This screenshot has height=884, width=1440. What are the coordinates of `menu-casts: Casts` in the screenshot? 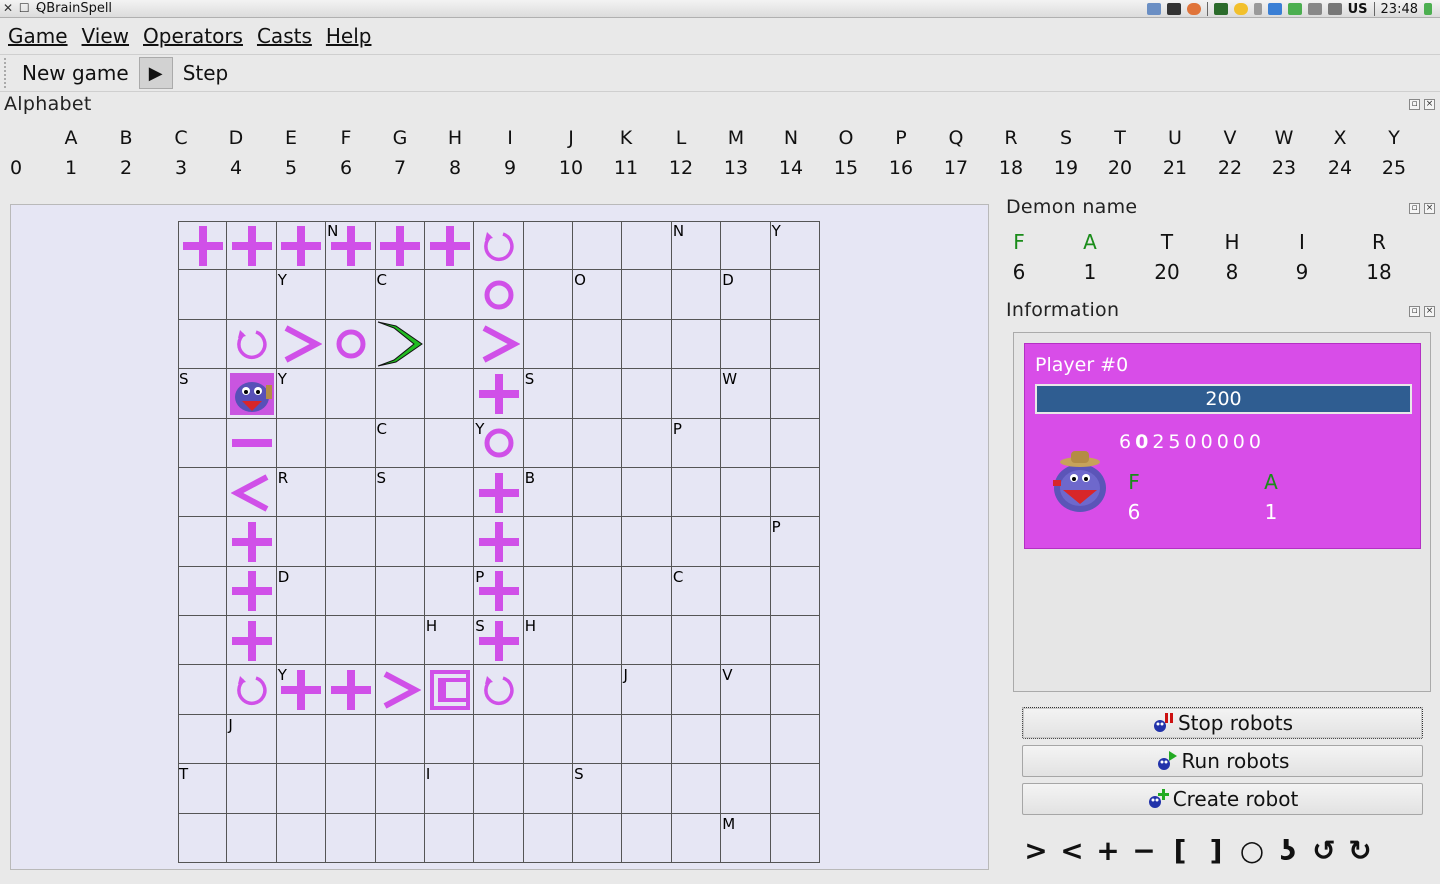 It's located at (284, 36).